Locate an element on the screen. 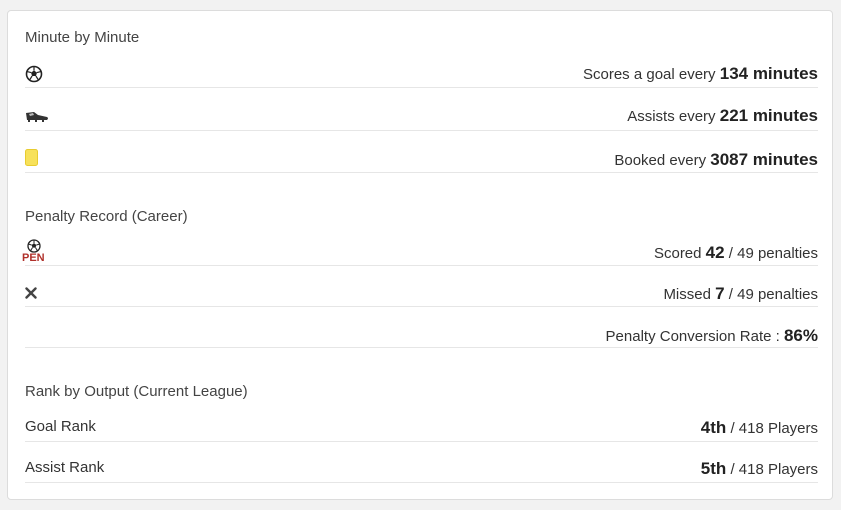  assist-rank-label: Assist Rank is located at coordinates (65, 467).